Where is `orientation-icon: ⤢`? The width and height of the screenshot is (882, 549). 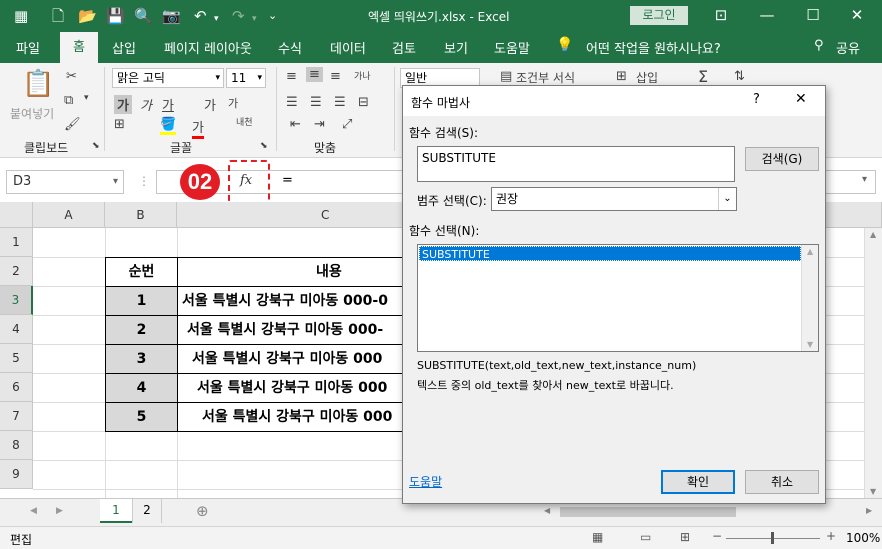 orientation-icon: ⤢ is located at coordinates (347, 124).